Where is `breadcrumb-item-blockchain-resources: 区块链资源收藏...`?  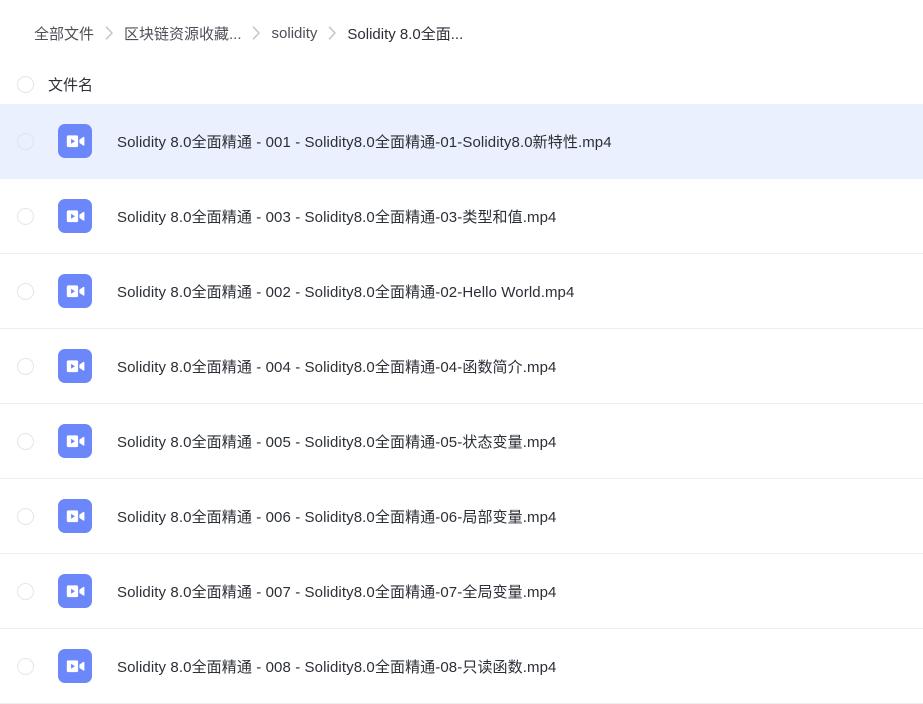
breadcrumb-item-blockchain-resources: 区块链资源收藏... is located at coordinates (183, 33).